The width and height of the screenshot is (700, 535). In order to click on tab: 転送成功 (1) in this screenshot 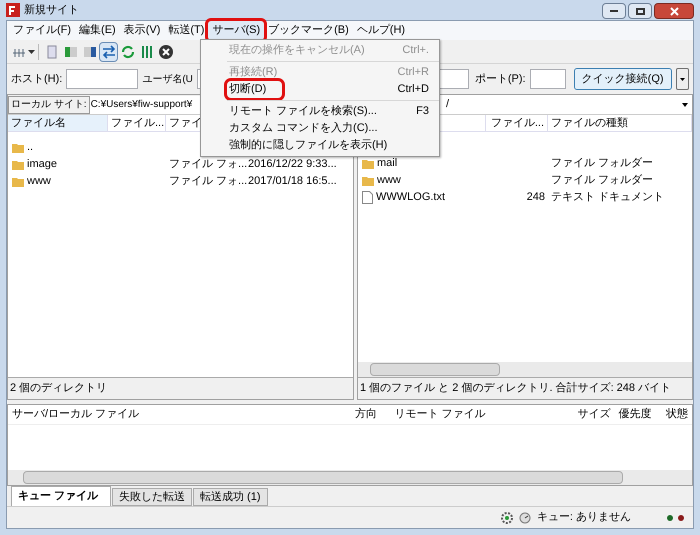, I will do `click(230, 497)`.